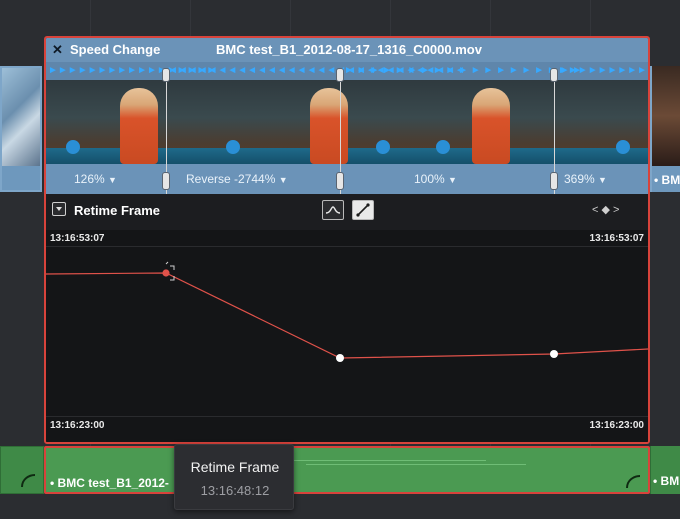 Image resolution: width=680 pixels, height=519 pixels. What do you see at coordinates (463, 70) in the screenshot?
I see `forward-arrows: ► ► ► ► ► ► ► ► ► ► ► ► ► ► ► ► ► ► ►` at bounding box center [463, 70].